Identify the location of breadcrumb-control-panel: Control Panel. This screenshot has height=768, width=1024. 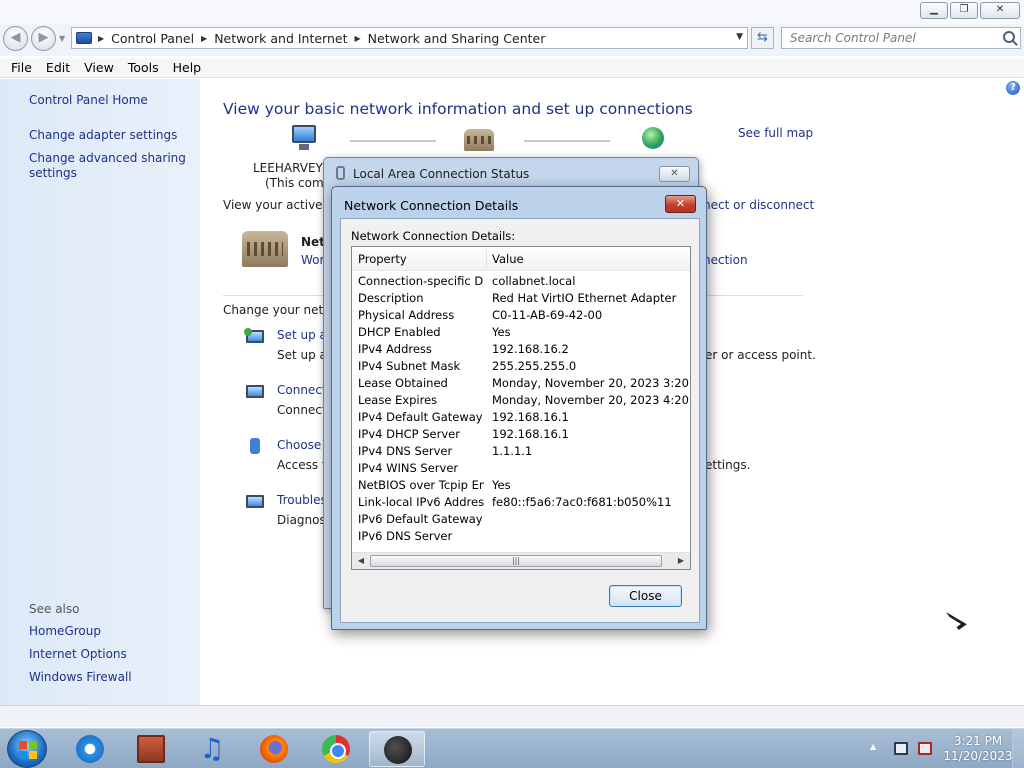
(152, 38).